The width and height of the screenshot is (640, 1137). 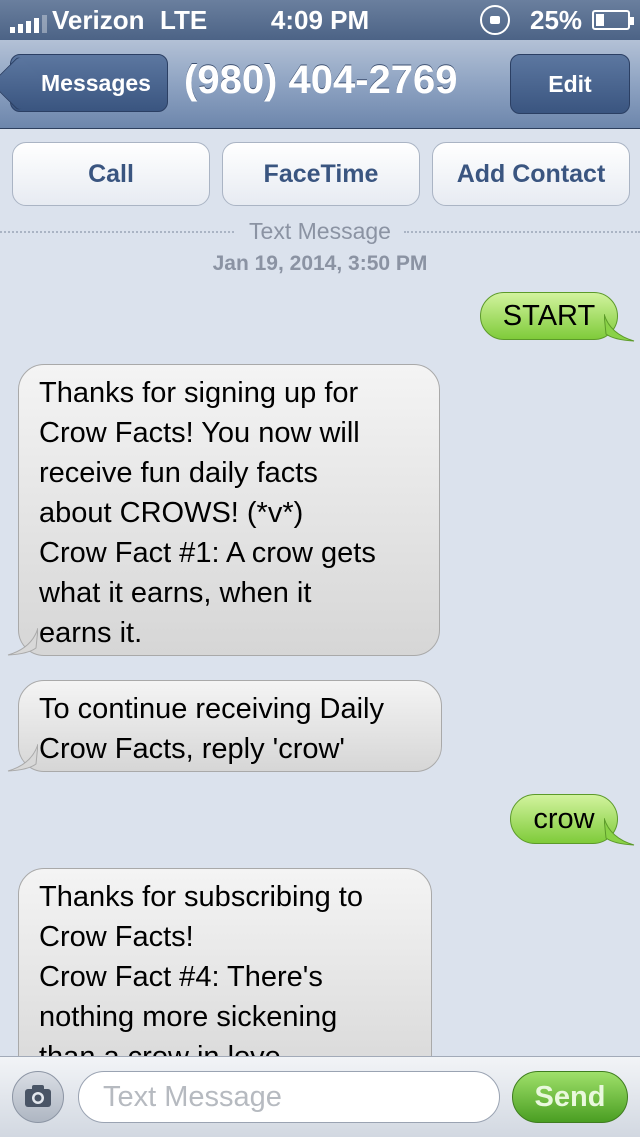 What do you see at coordinates (320, 231) in the screenshot?
I see `thread-type-label: Text Message` at bounding box center [320, 231].